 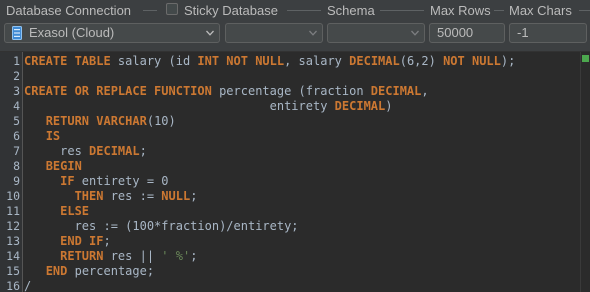 I want to click on line-number: 1, so click(x=16, y=61).